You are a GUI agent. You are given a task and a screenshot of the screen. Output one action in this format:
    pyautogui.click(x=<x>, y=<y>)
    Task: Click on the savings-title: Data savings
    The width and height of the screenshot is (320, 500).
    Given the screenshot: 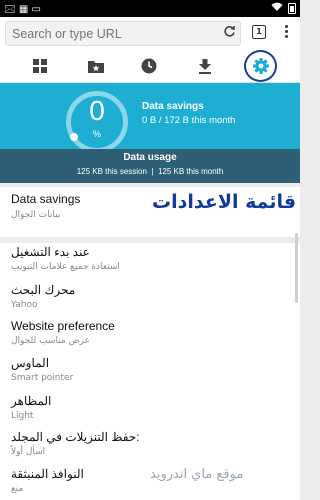 What is the action you would take?
    pyautogui.click(x=173, y=106)
    